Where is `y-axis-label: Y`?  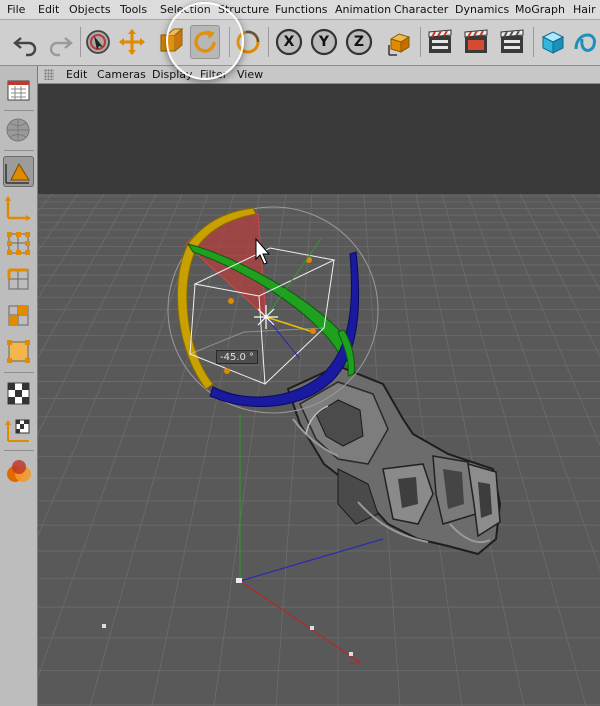
y-axis-label: Y is located at coordinates (324, 42).